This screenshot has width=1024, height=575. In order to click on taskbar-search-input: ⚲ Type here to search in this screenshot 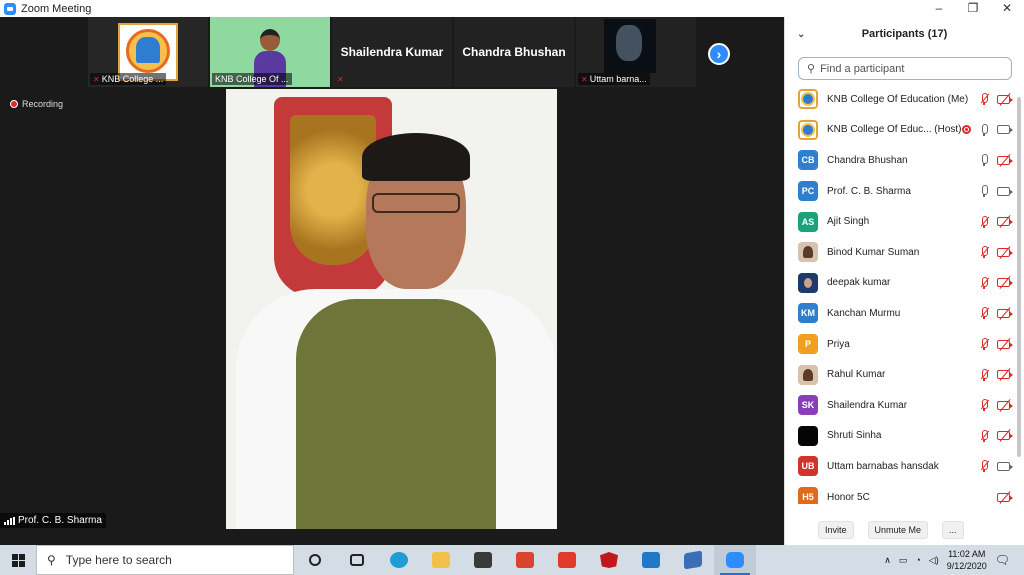, I will do `click(165, 560)`.